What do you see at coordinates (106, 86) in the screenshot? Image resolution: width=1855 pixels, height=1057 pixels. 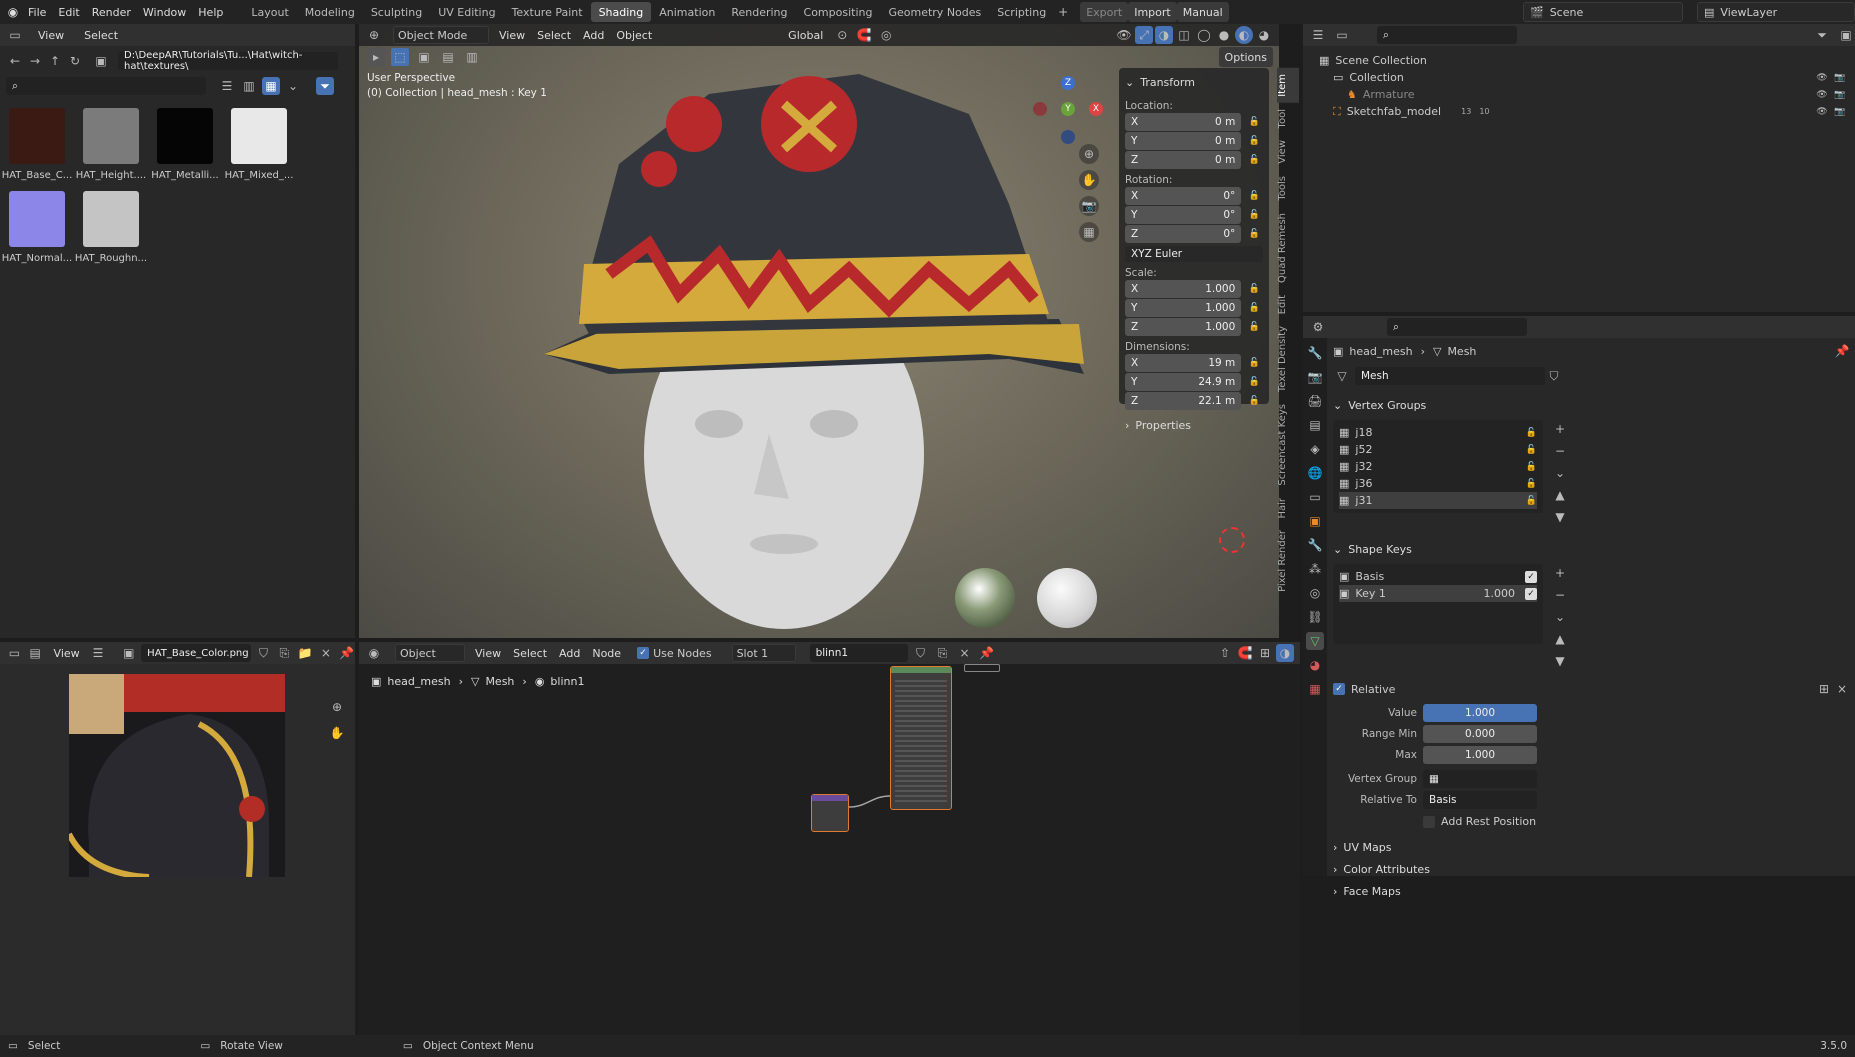 I see `fb-search-input: ⌕` at bounding box center [106, 86].